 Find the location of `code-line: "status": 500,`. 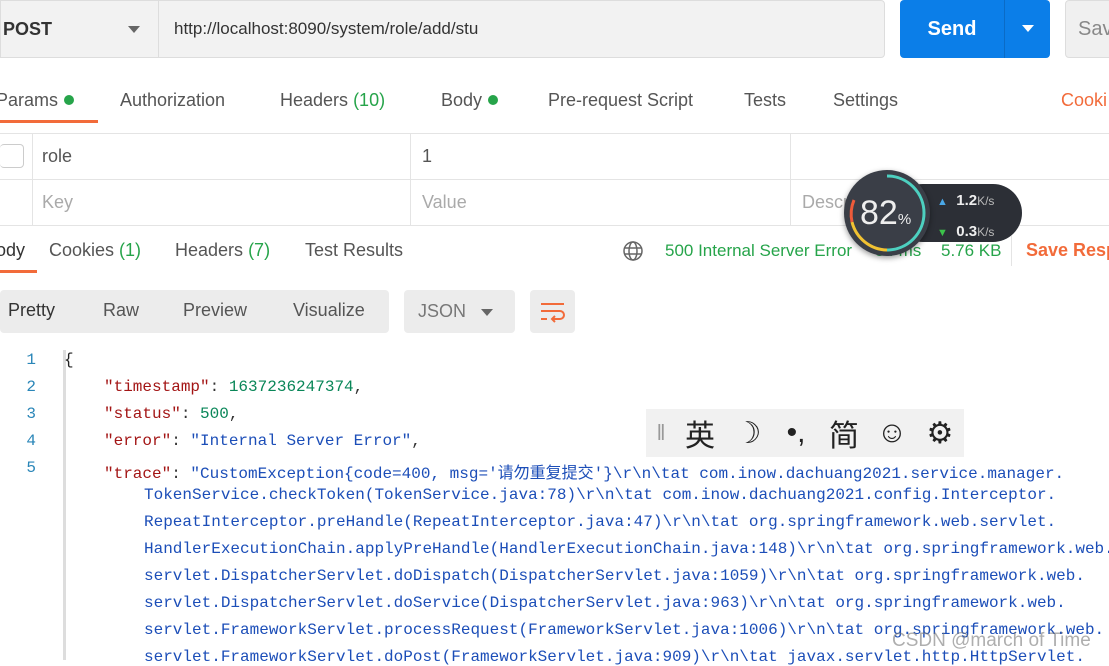

code-line: "status": 500, is located at coordinates (171, 414).